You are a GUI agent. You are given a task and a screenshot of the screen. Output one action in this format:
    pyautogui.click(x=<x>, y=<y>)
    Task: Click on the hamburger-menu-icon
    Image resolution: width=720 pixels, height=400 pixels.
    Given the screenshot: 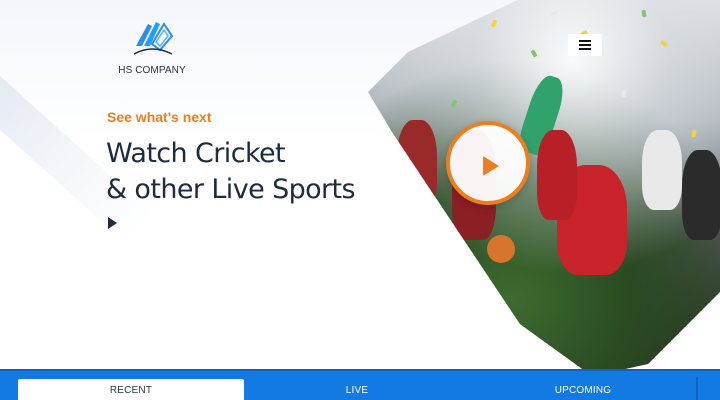 What is the action you would take?
    pyautogui.click(x=585, y=45)
    